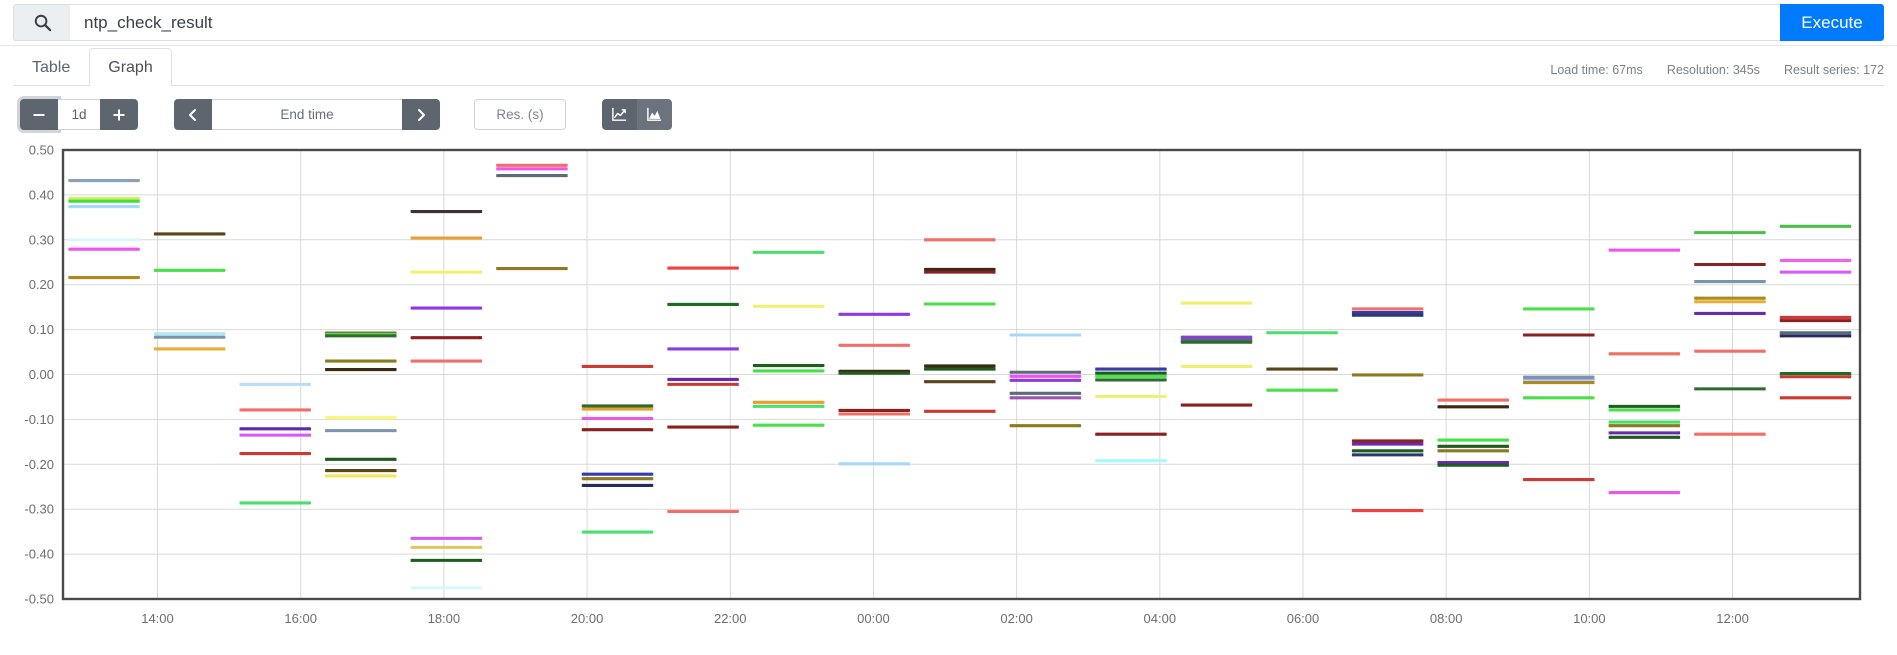  Describe the element at coordinates (41, 284) in the screenshot. I see `y-axis-tick: 0.20` at that location.